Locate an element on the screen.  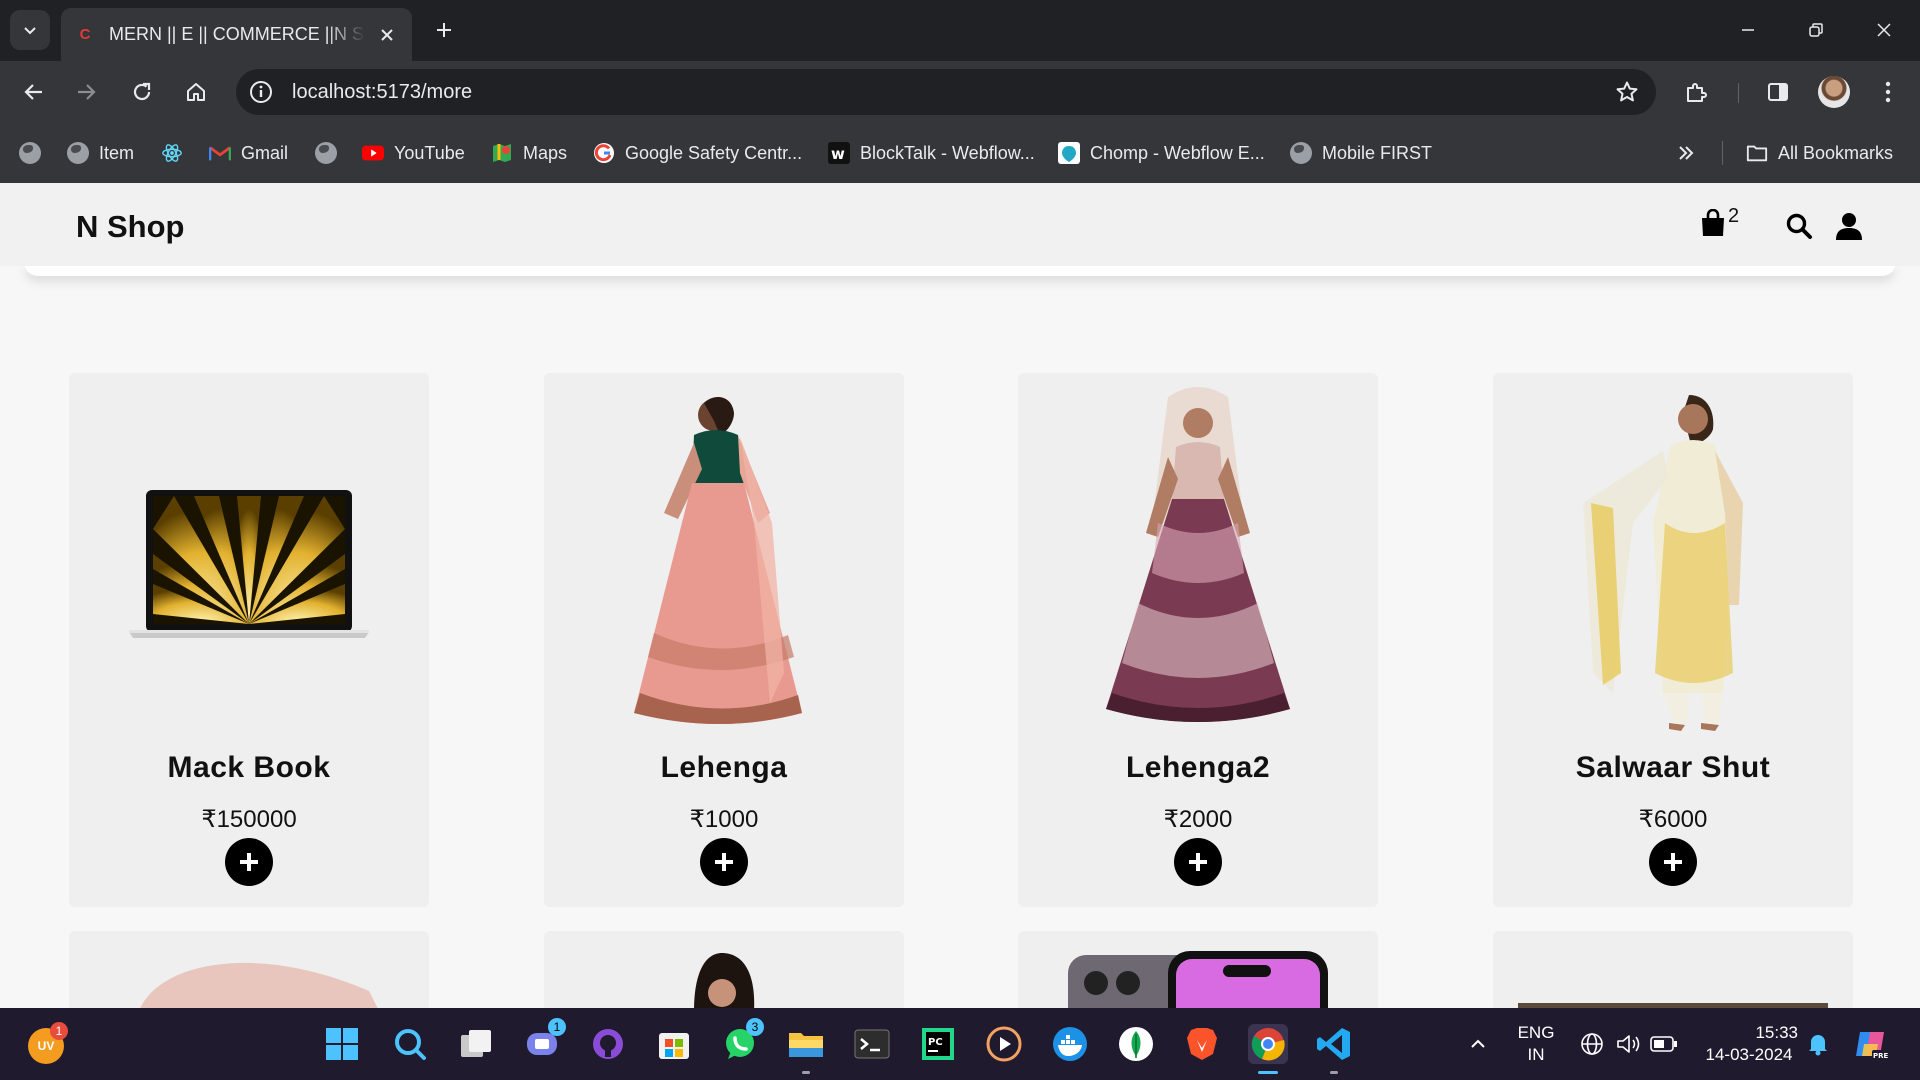
product-card: Salwaar Shut ₹6000 is located at coordinates (1673, 640).